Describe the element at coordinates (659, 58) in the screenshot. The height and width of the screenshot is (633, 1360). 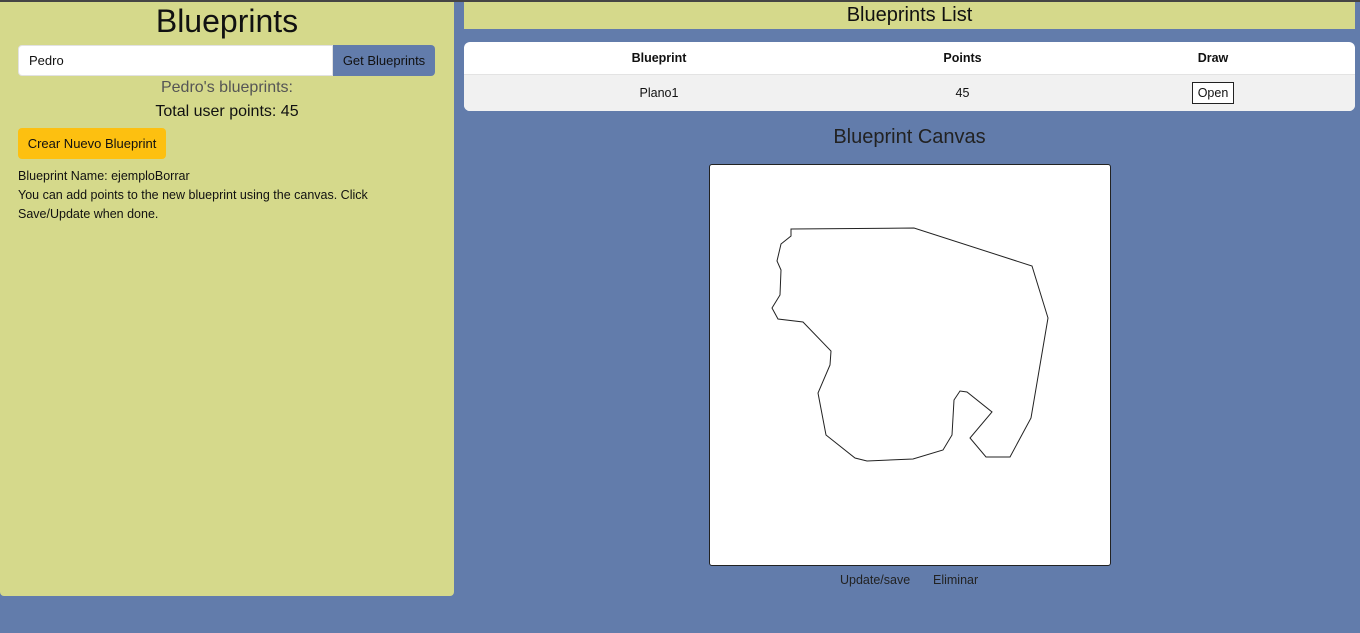
I see `column-header-blueprint: Blueprint` at that location.